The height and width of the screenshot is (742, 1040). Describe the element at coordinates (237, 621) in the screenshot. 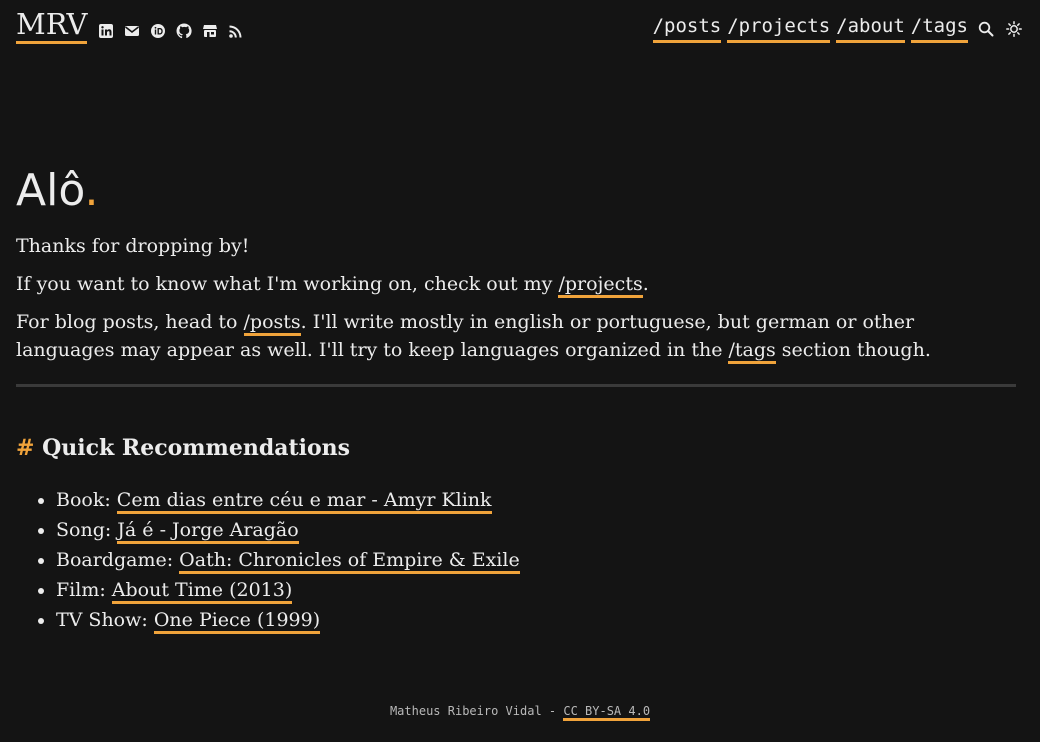

I see `recommendation-link: One Piece (1999)` at that location.